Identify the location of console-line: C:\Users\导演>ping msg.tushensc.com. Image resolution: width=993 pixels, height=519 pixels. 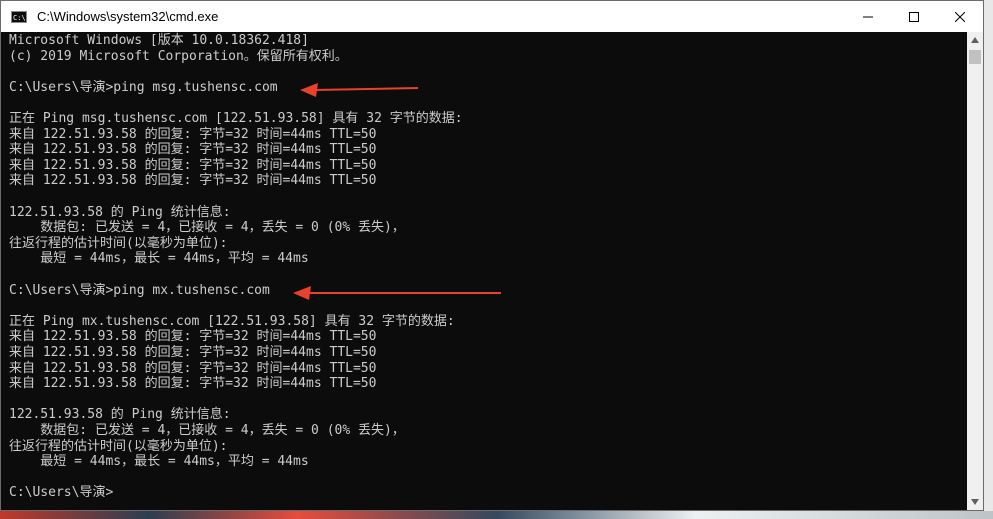
(143, 87).